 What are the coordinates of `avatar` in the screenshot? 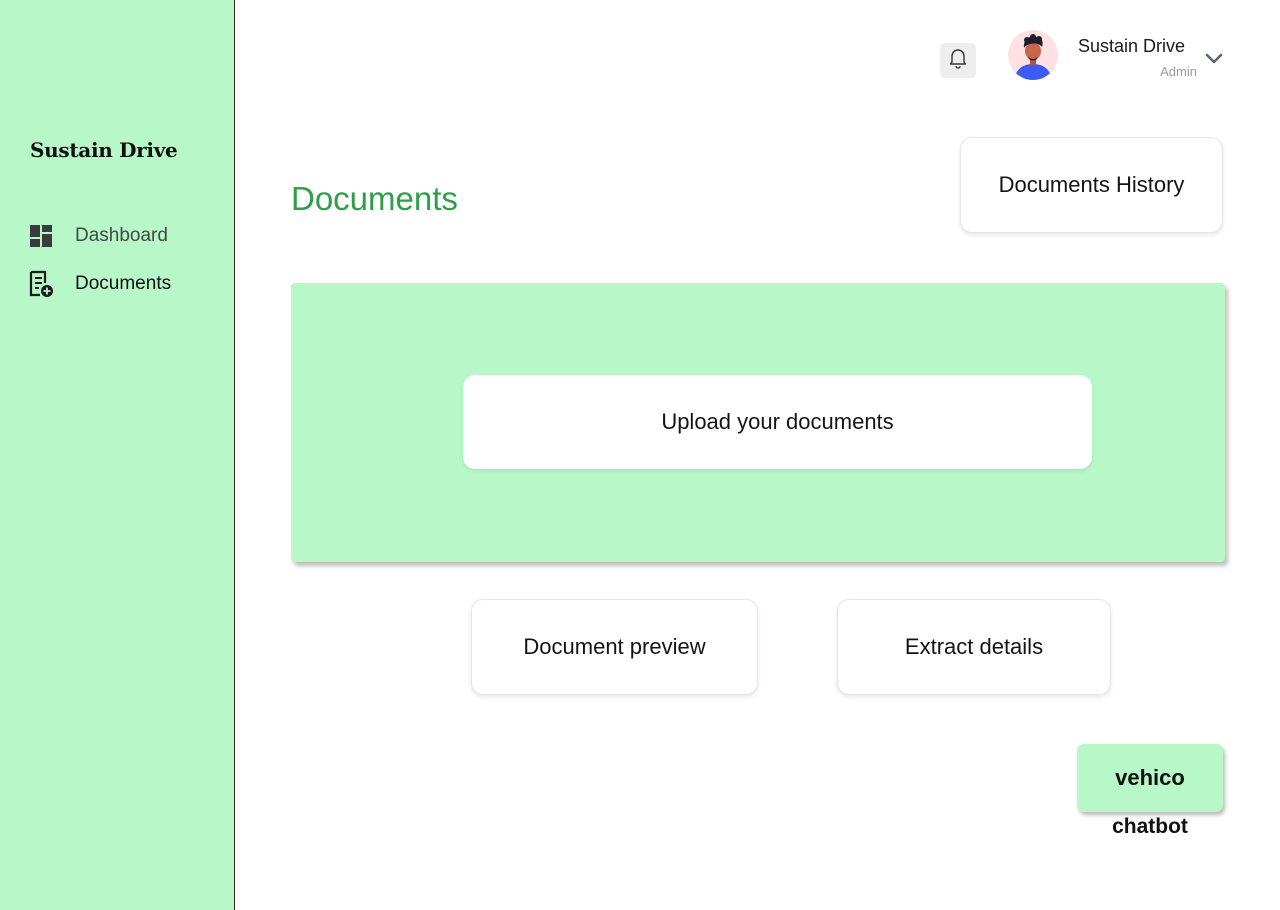 It's located at (1033, 55).